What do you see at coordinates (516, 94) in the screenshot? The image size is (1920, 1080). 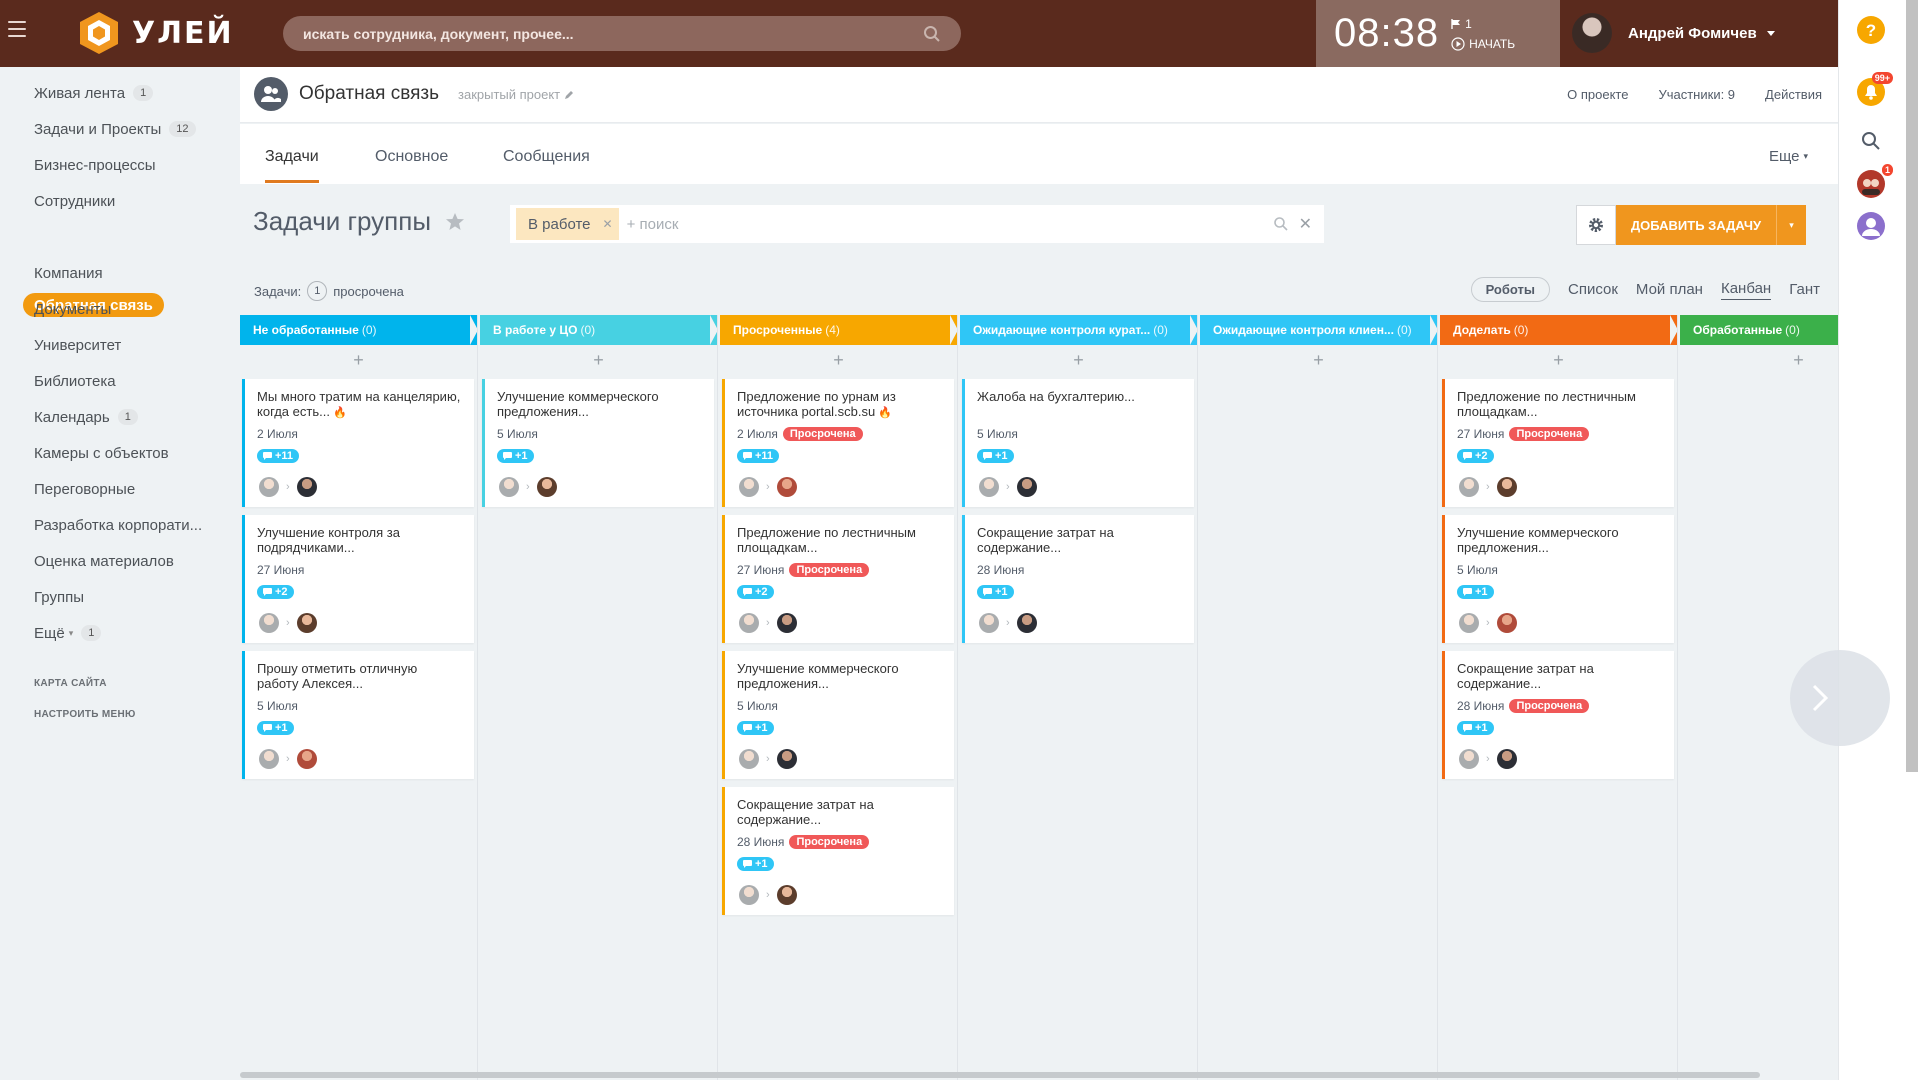 I see `project-type: закрытый проект` at bounding box center [516, 94].